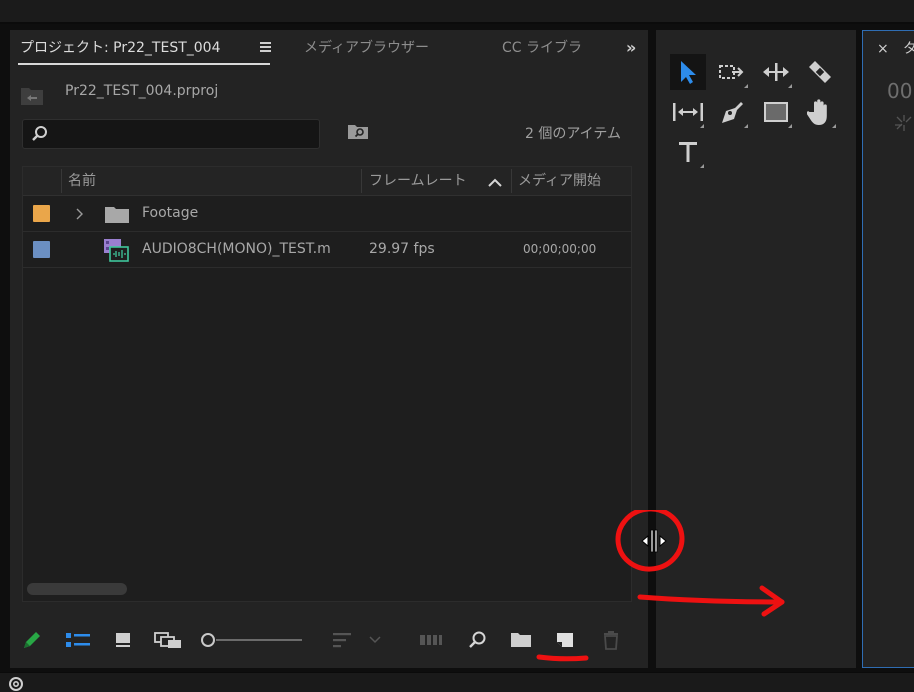  I want to click on snap-icon, so click(903, 123).